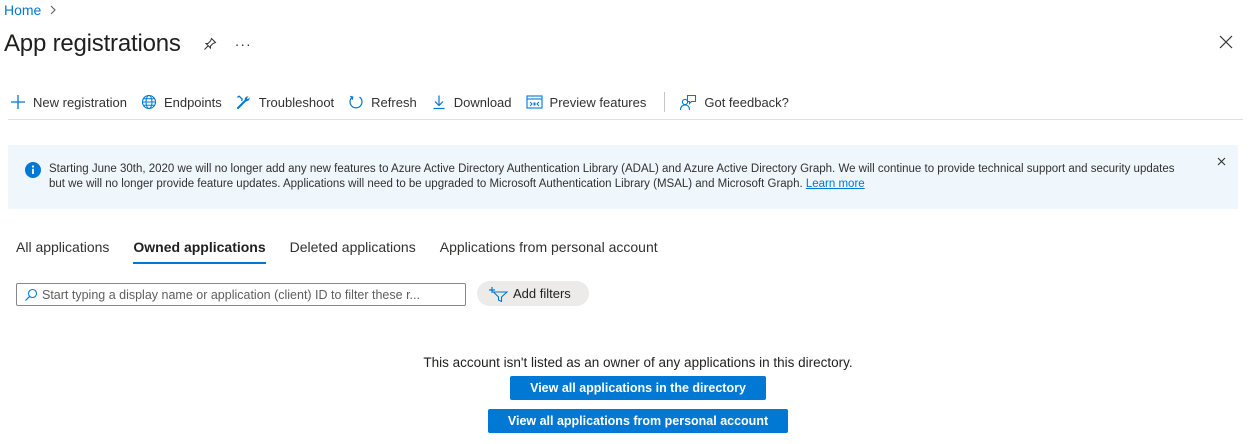  Describe the element at coordinates (33, 170) in the screenshot. I see `info-icon` at that location.